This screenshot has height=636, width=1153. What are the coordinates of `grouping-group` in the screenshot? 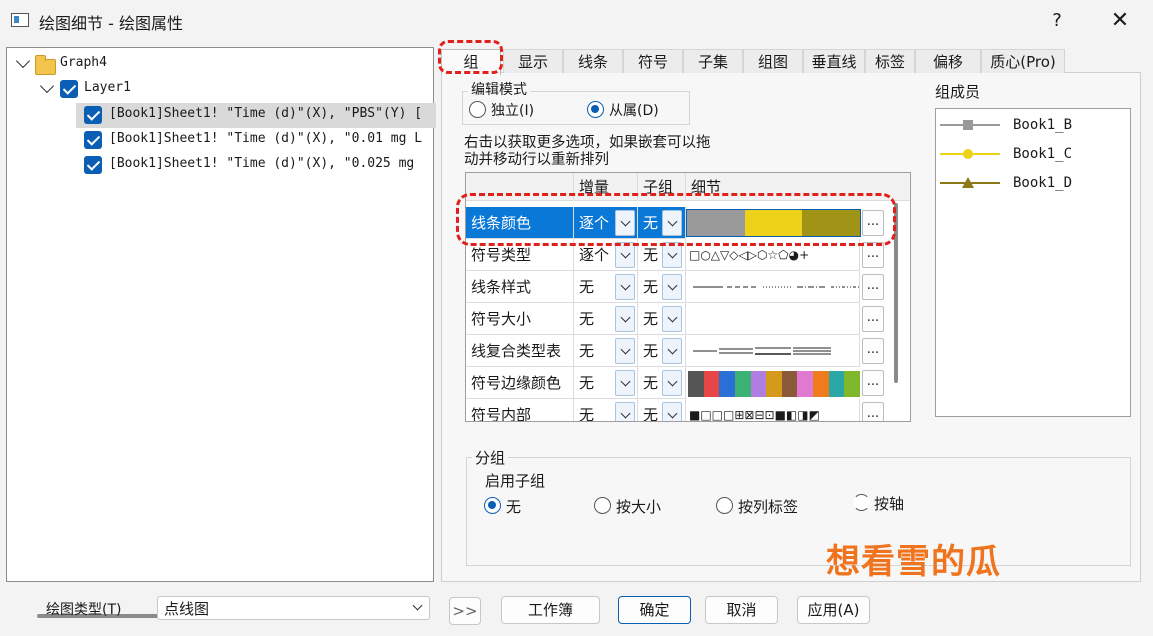 It's located at (798, 511).